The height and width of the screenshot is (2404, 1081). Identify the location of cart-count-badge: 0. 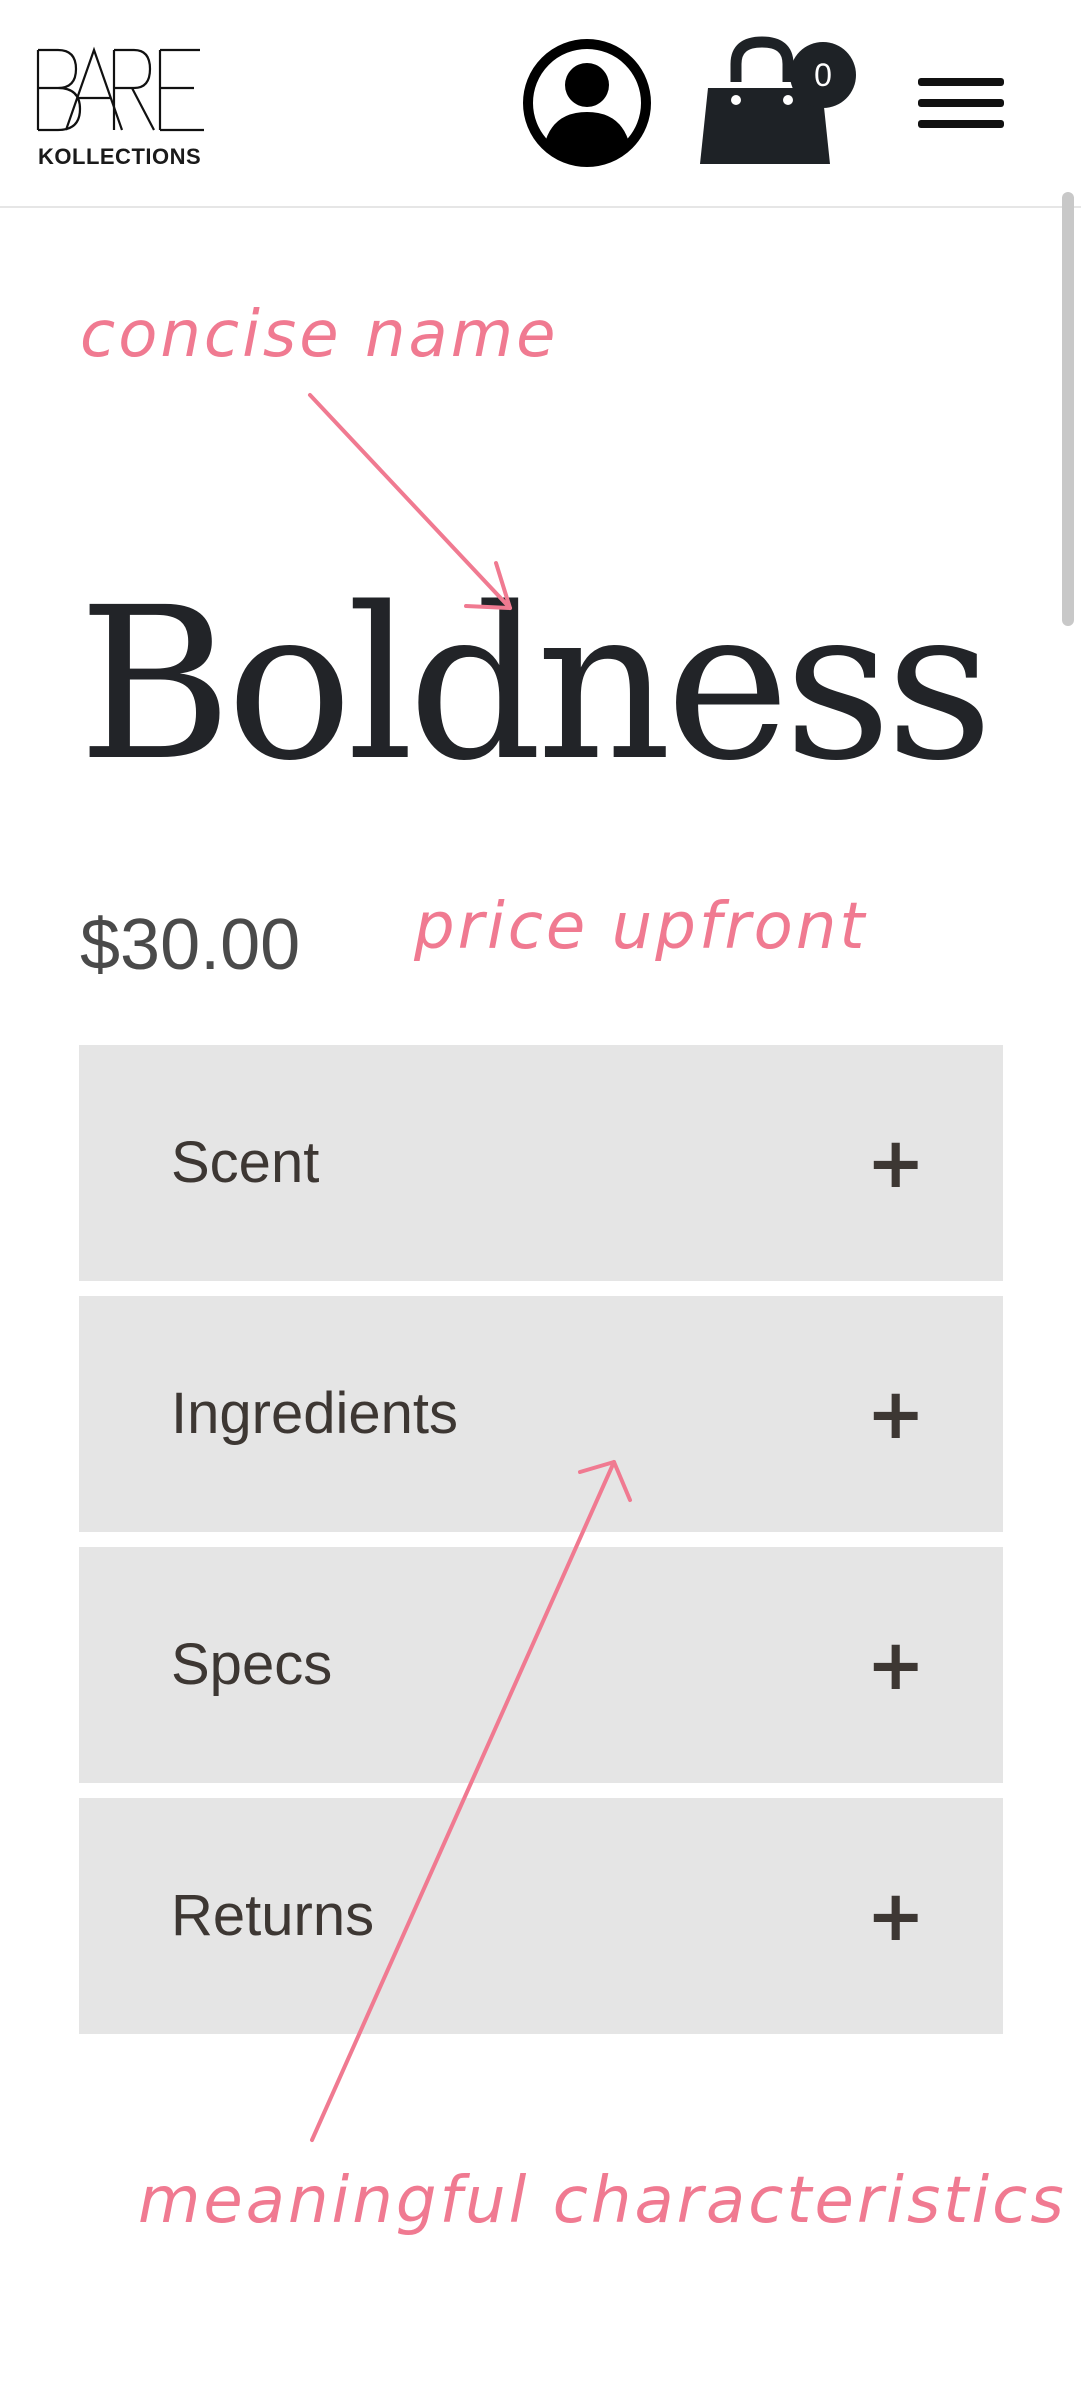
(823, 75).